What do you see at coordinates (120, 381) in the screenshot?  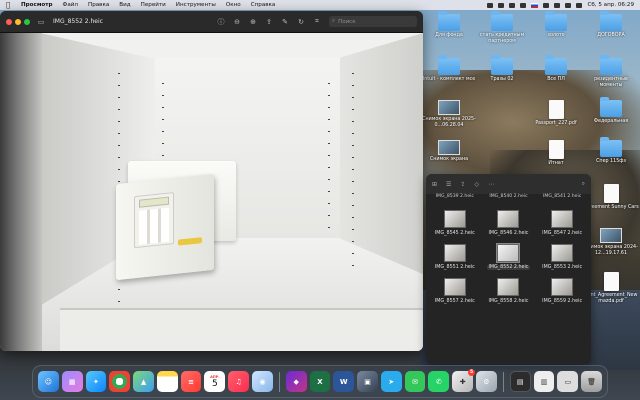 I see `chrome-app-icon` at bounding box center [120, 381].